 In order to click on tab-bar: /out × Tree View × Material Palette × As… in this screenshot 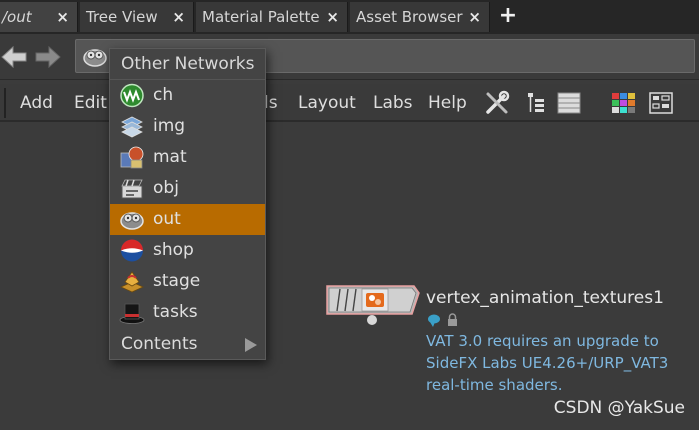, I will do `click(349, 17)`.